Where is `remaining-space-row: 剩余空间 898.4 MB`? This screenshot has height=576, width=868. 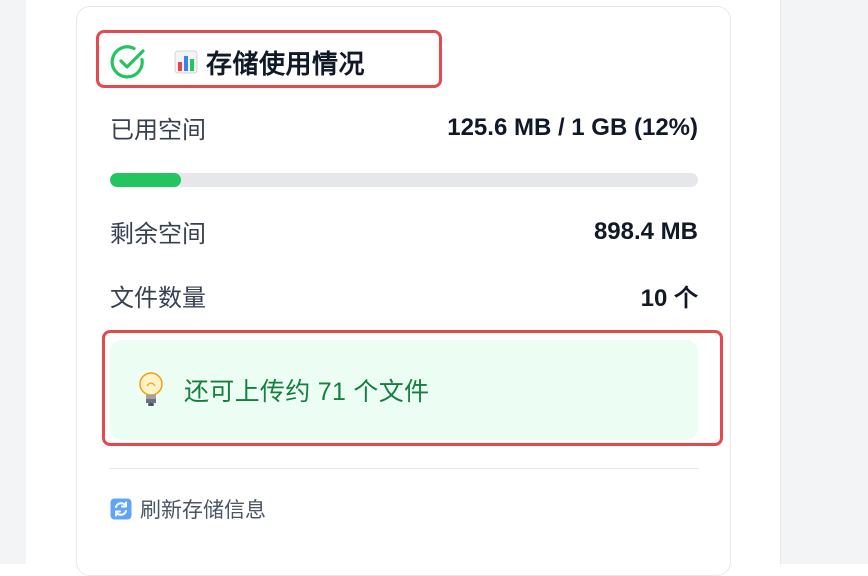
remaining-space-row: 剩余空间 898.4 MB is located at coordinates (404, 231).